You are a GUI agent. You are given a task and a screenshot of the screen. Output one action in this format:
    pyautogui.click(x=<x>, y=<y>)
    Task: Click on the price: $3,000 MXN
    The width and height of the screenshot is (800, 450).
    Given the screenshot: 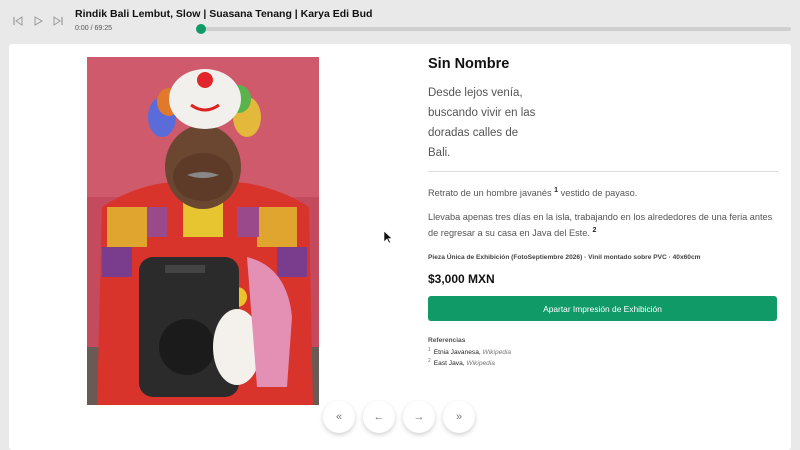 What is the action you would take?
    pyautogui.click(x=461, y=279)
    